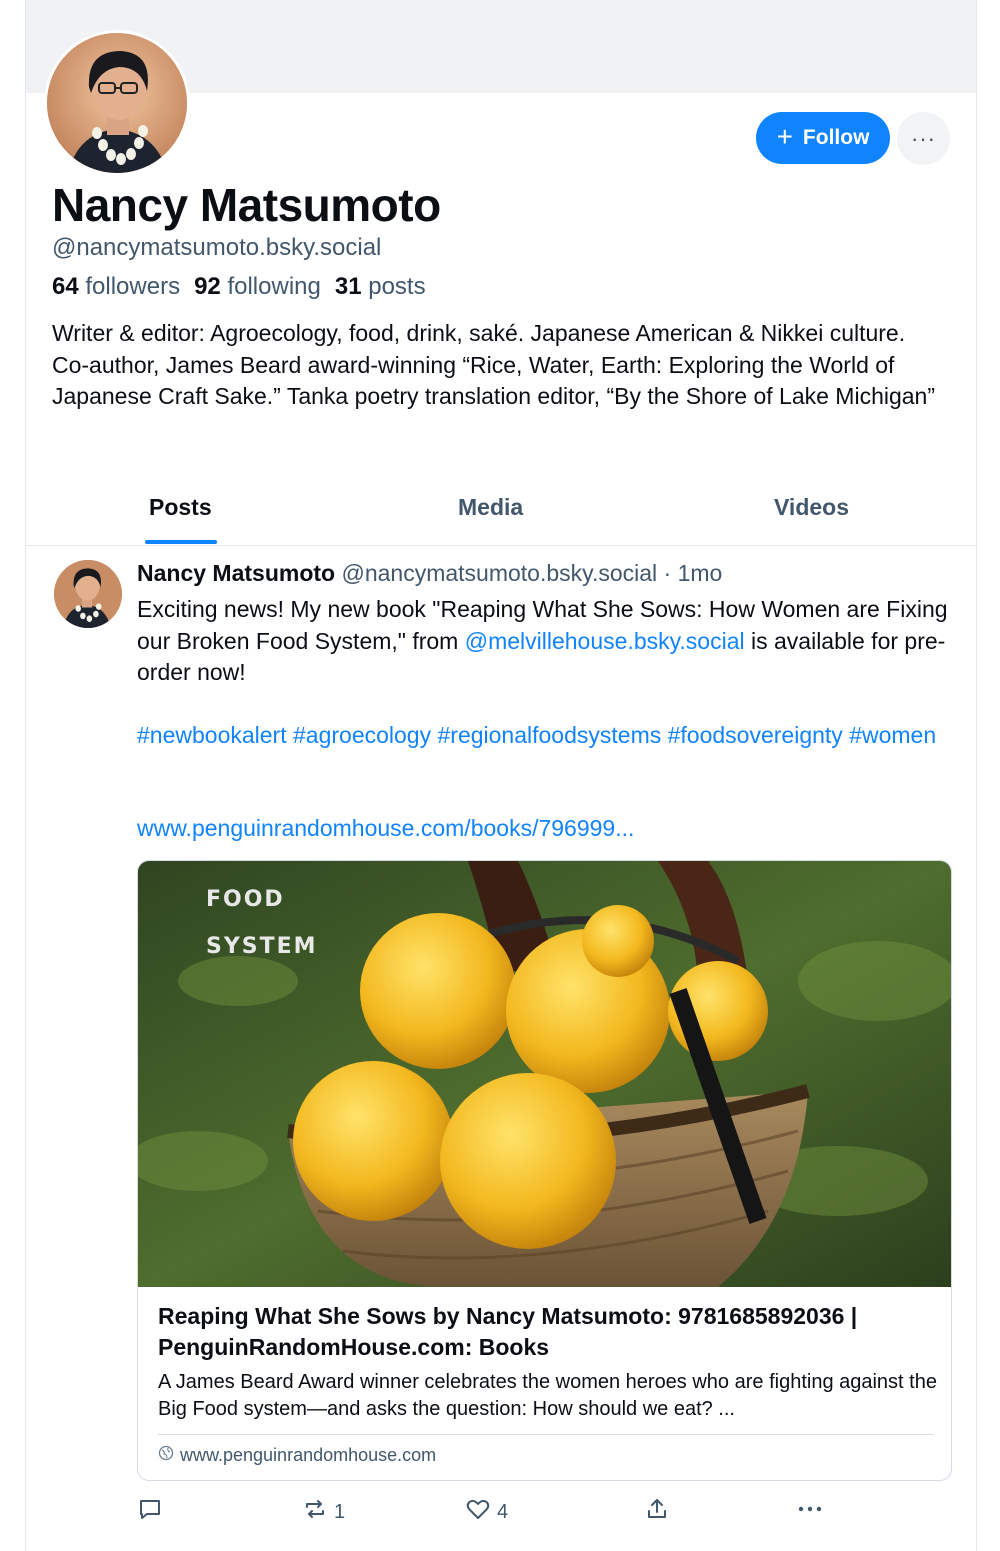  I want to click on share-button, so click(657, 1512).